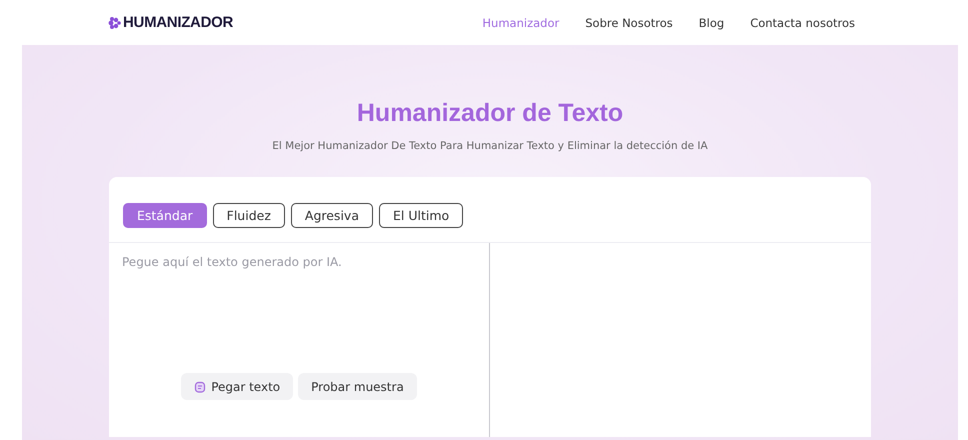 The width and height of the screenshot is (968, 440). I want to click on nav-link: Humanizador, so click(520, 23).